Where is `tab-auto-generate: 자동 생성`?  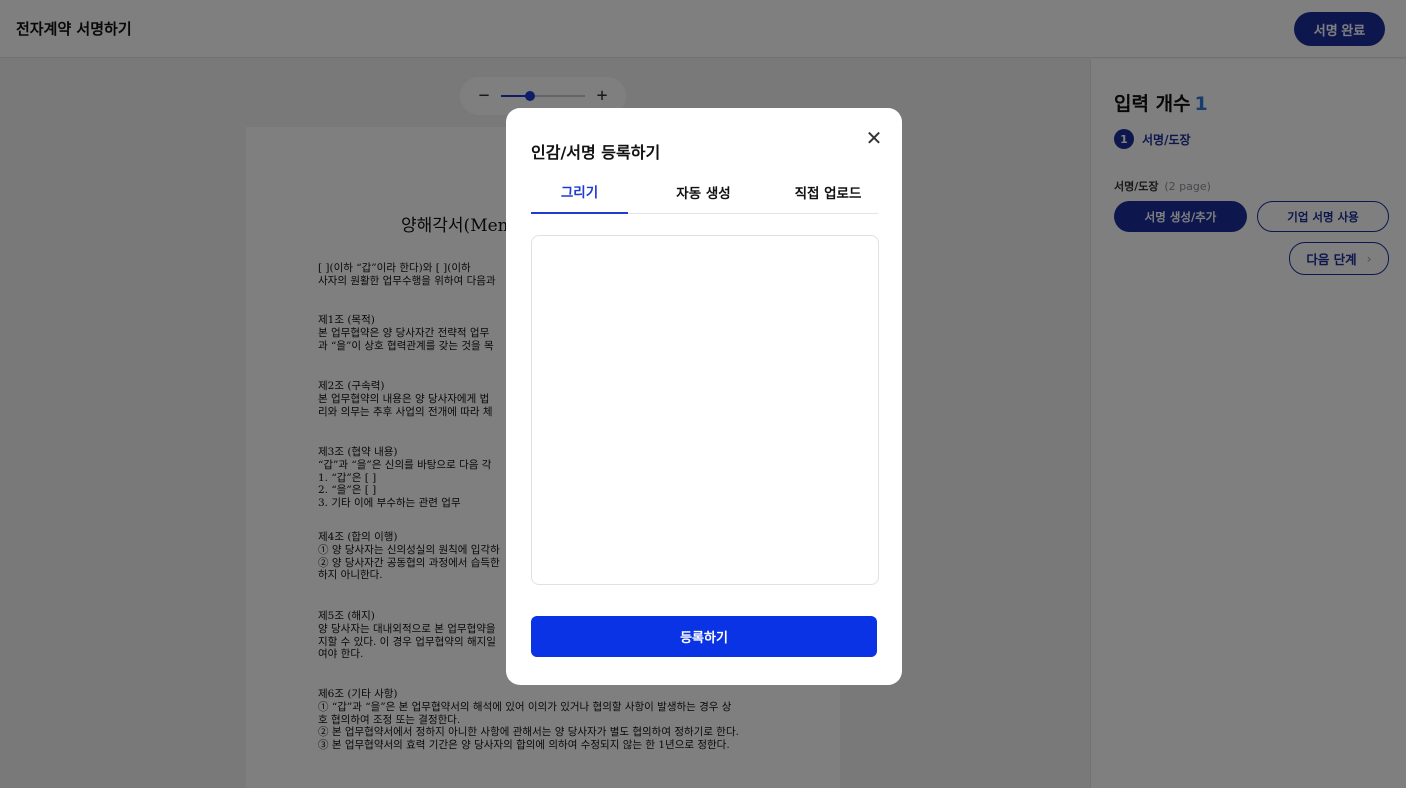 tab-auto-generate: 자동 생성 is located at coordinates (703, 192).